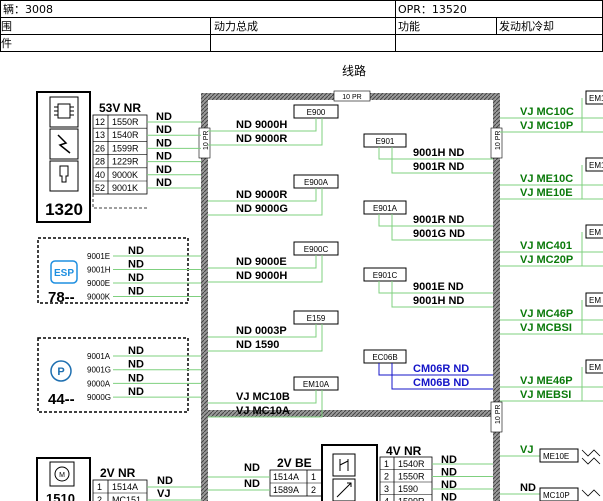 Image resolution: width=603 pixels, height=501 pixels. What do you see at coordinates (313, 477) in the screenshot?
I see `bottom-mid-left-pin-number: 1` at bounding box center [313, 477].